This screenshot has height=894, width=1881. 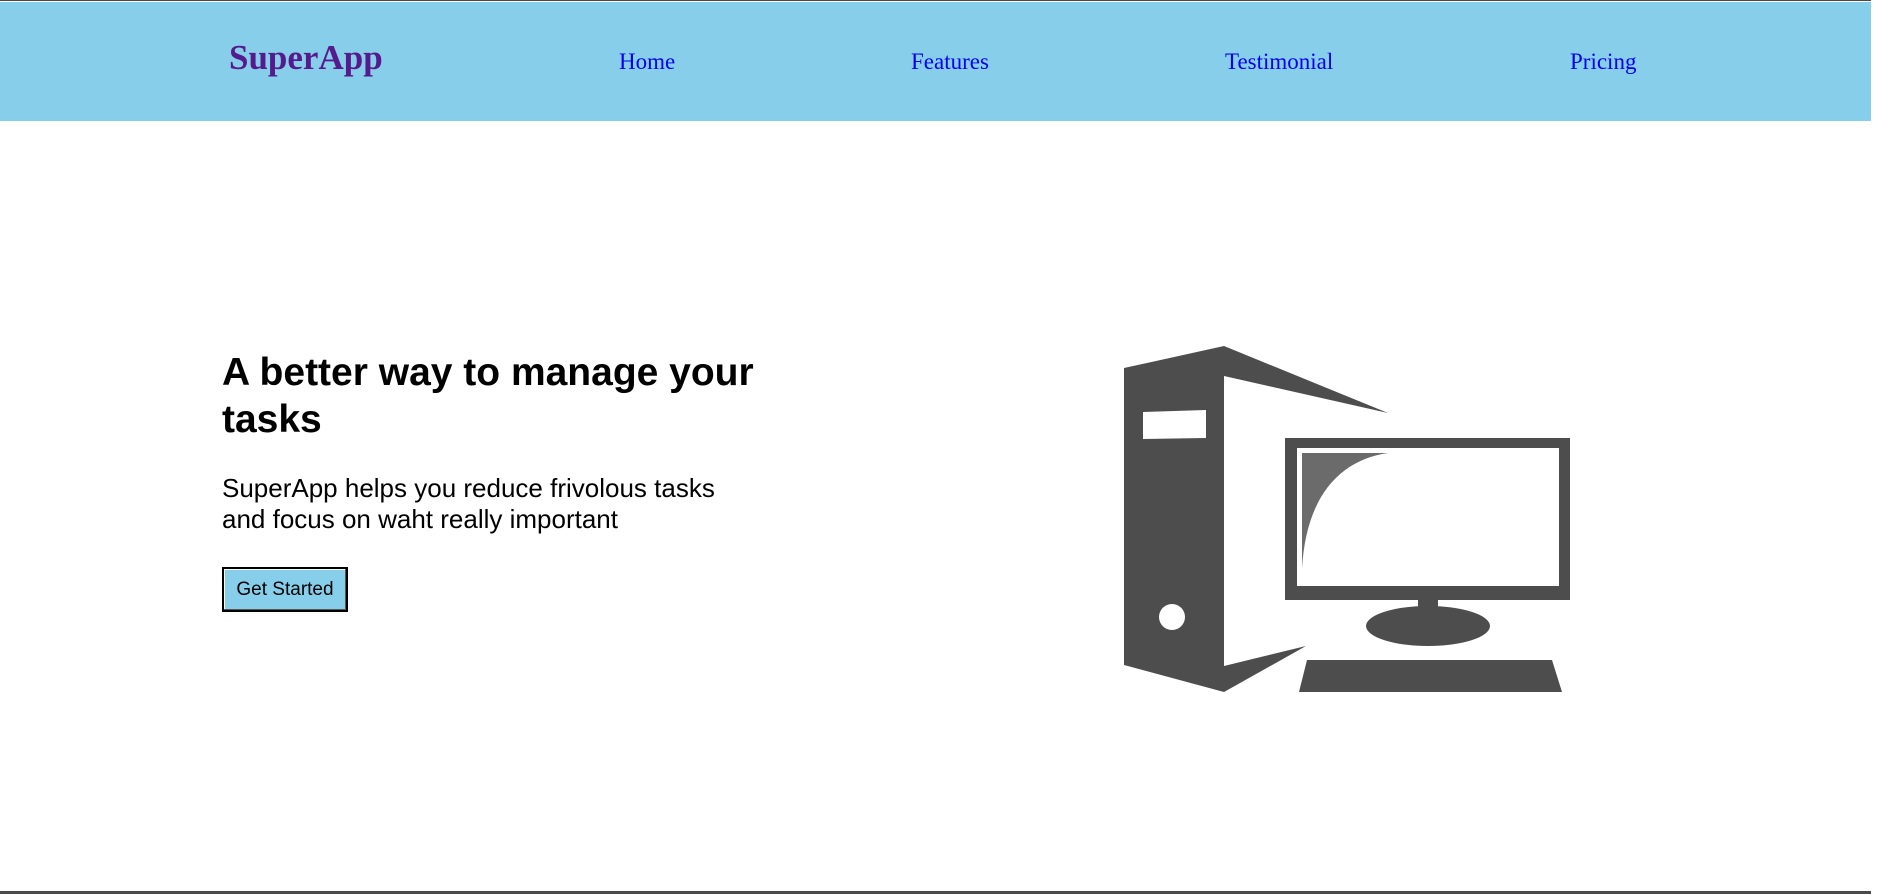 What do you see at coordinates (1347, 519) in the screenshot?
I see `desktop-computer-icon` at bounding box center [1347, 519].